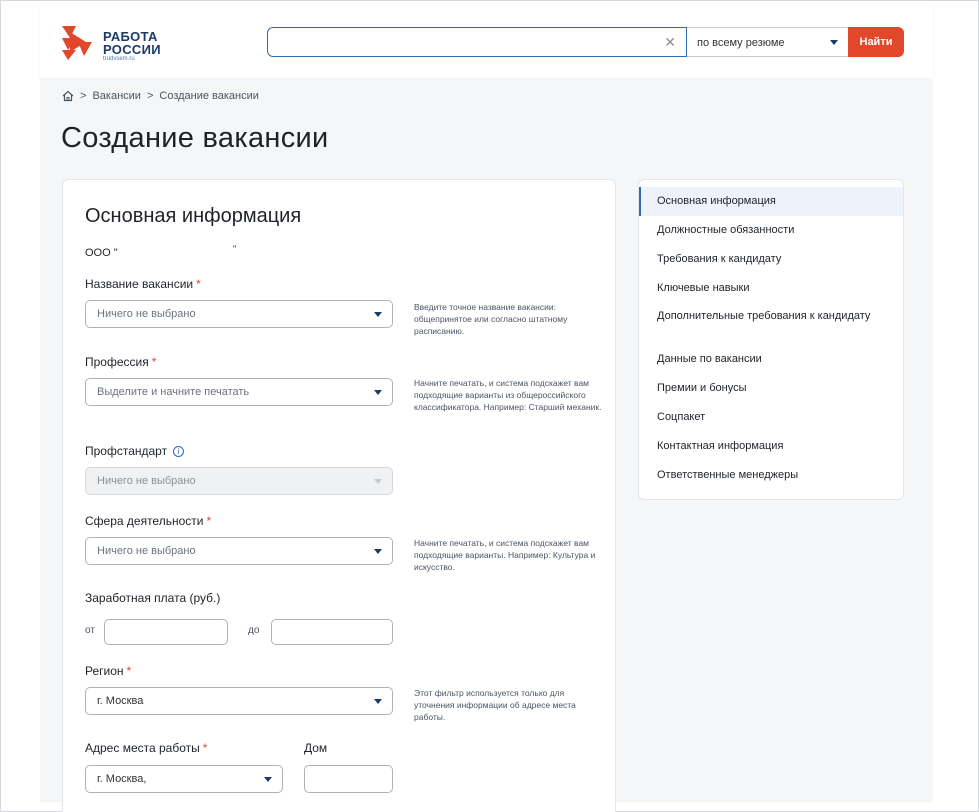  Describe the element at coordinates (771, 417) in the screenshot. I see `nav-item-social-package: Соцпакет` at that location.